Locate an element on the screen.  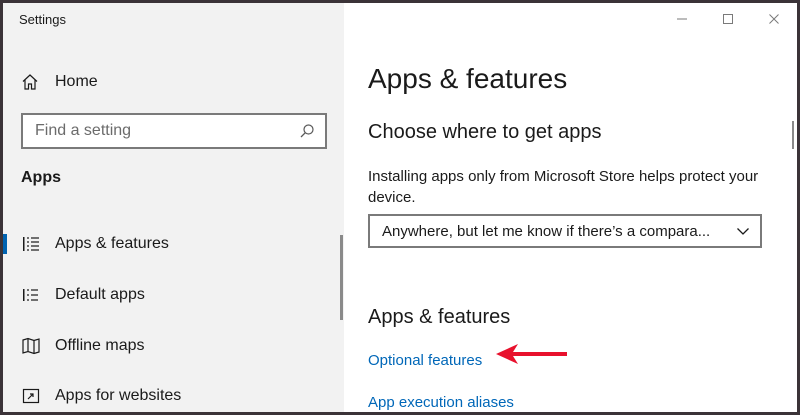
map-icon is located at coordinates (31, 346).